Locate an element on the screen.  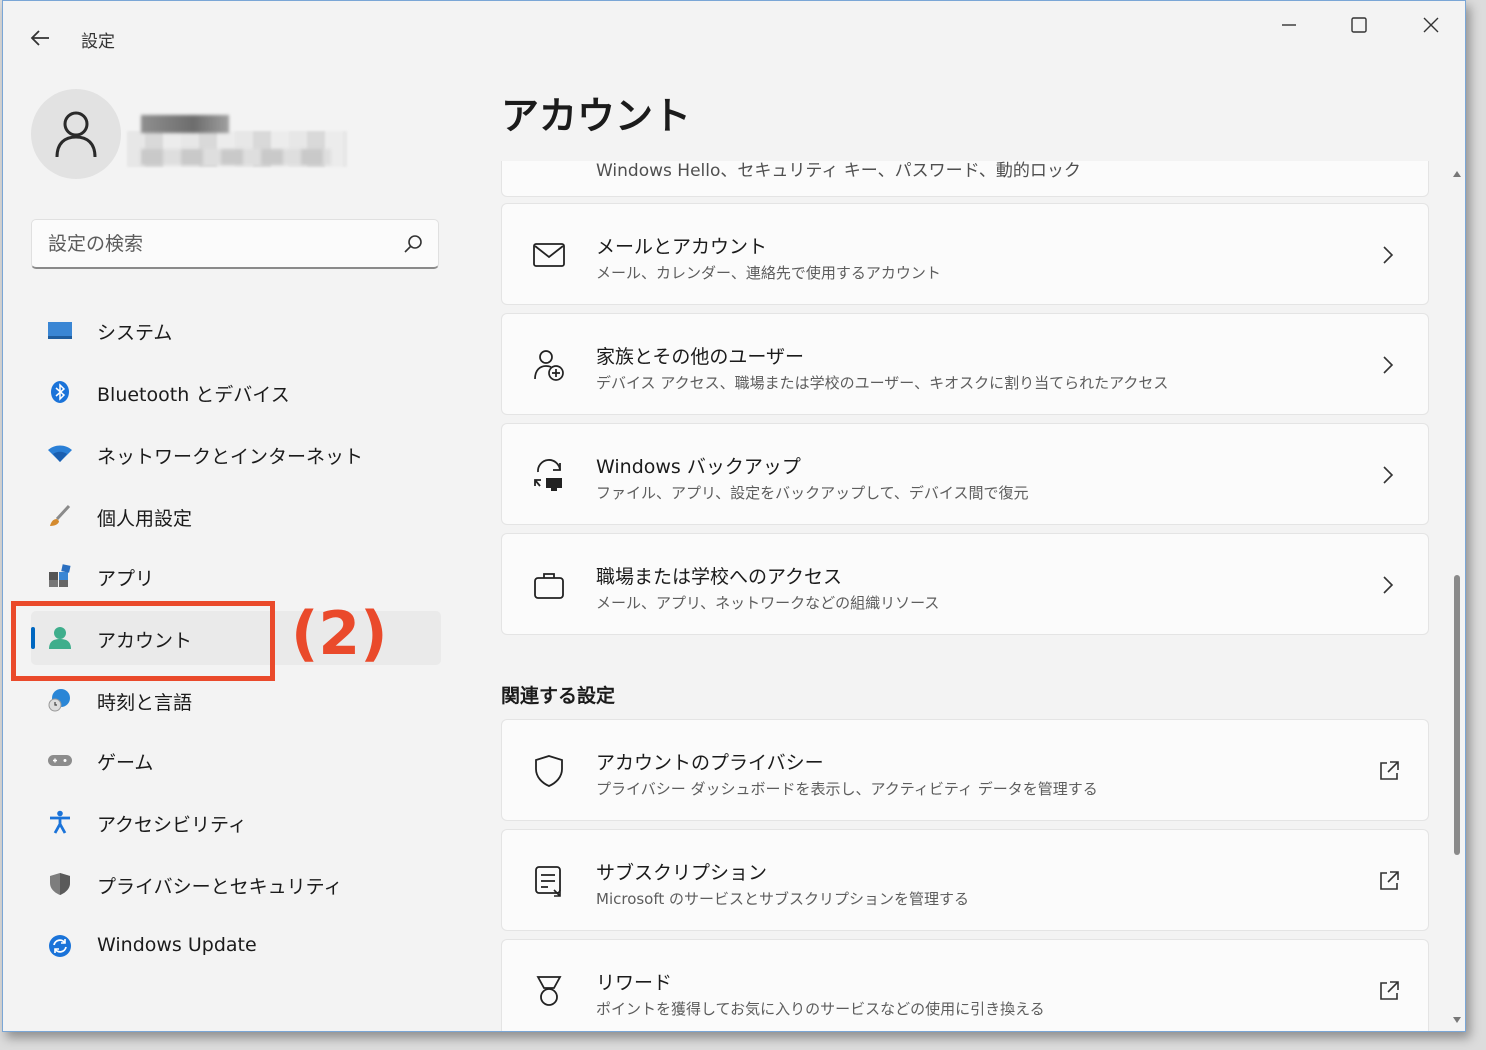
card-subtitle: Windows Hello、セキュリティ キー、パスワード、動的ロック is located at coordinates (838, 171).